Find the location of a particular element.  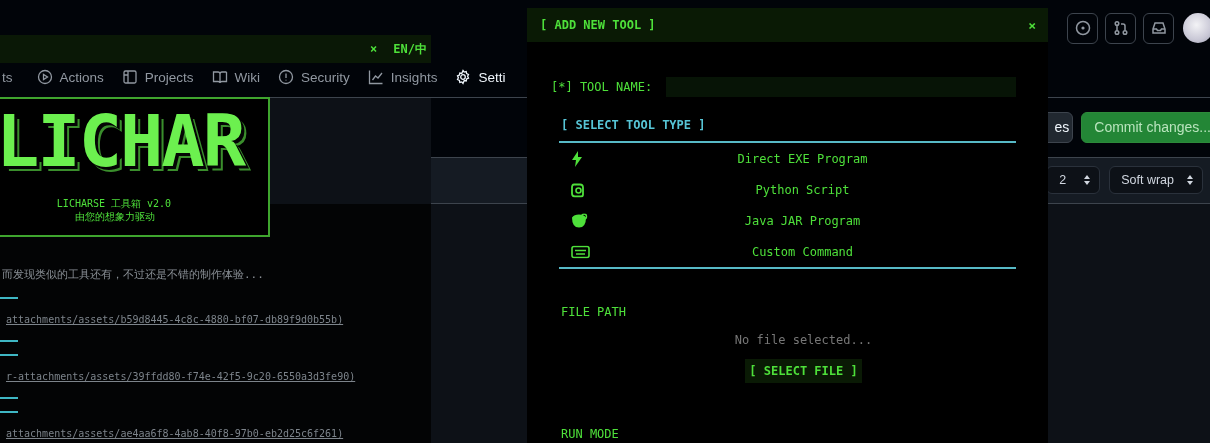

tool-type-option: Direct EXE Program is located at coordinates (787, 158).